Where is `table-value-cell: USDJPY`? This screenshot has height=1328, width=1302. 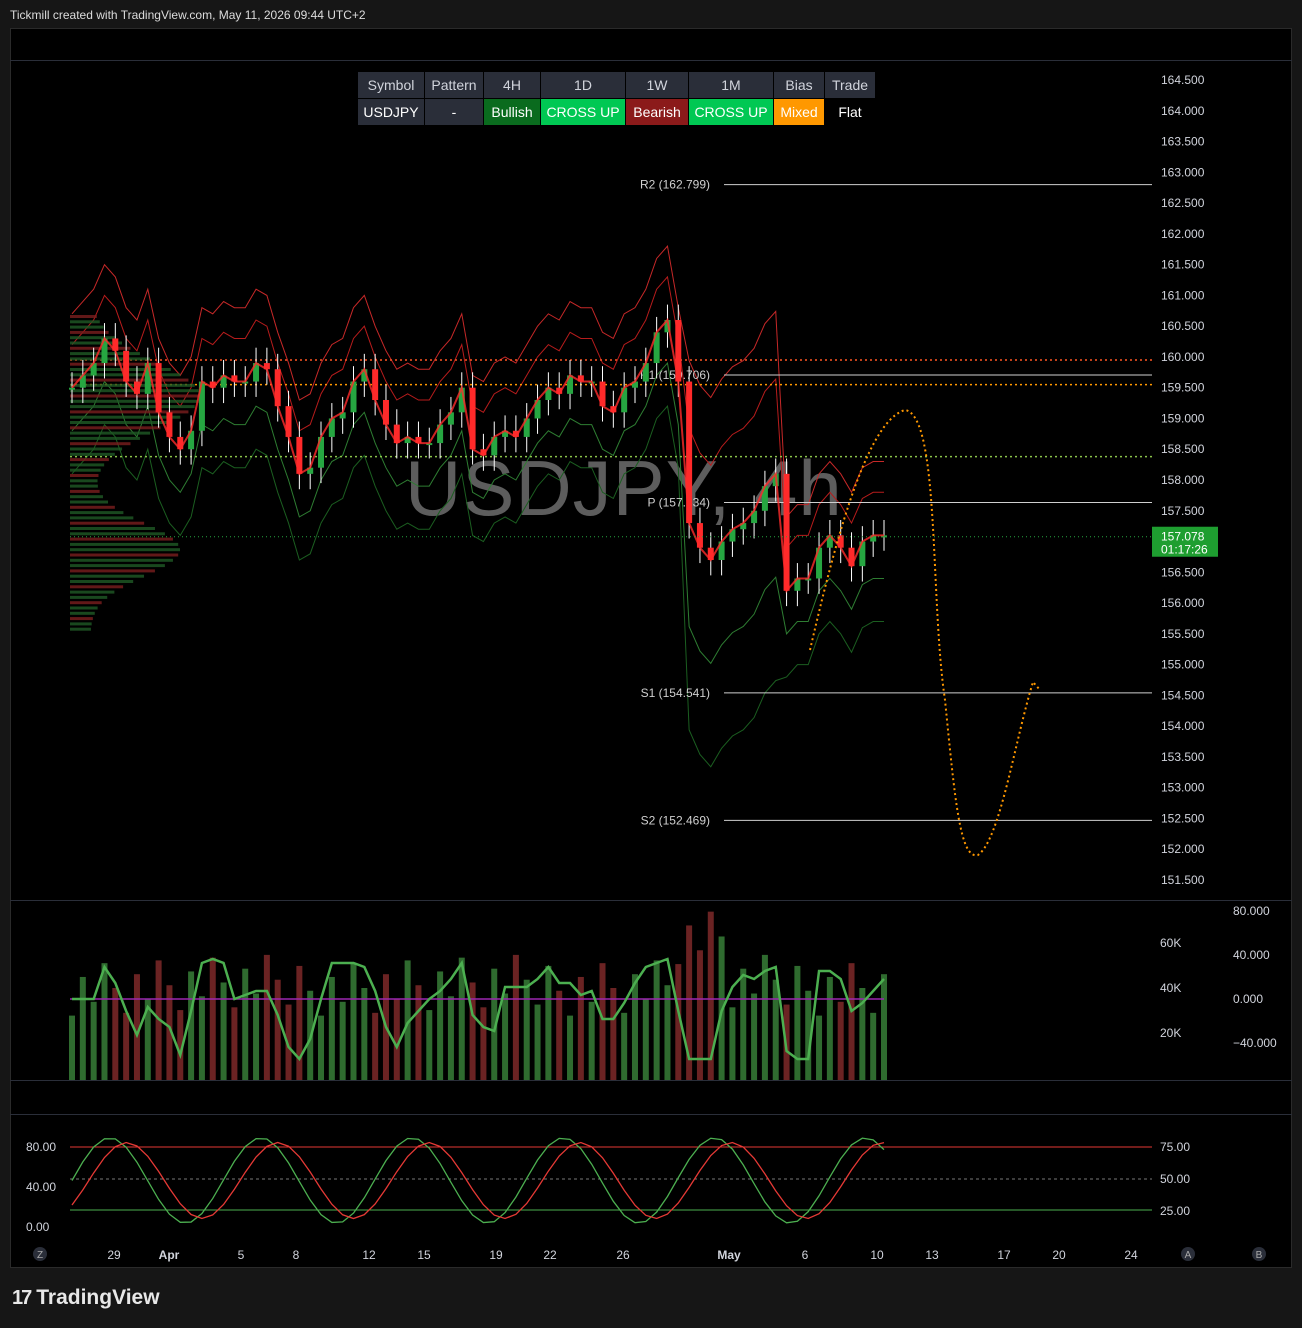 table-value-cell: USDJPY is located at coordinates (391, 112).